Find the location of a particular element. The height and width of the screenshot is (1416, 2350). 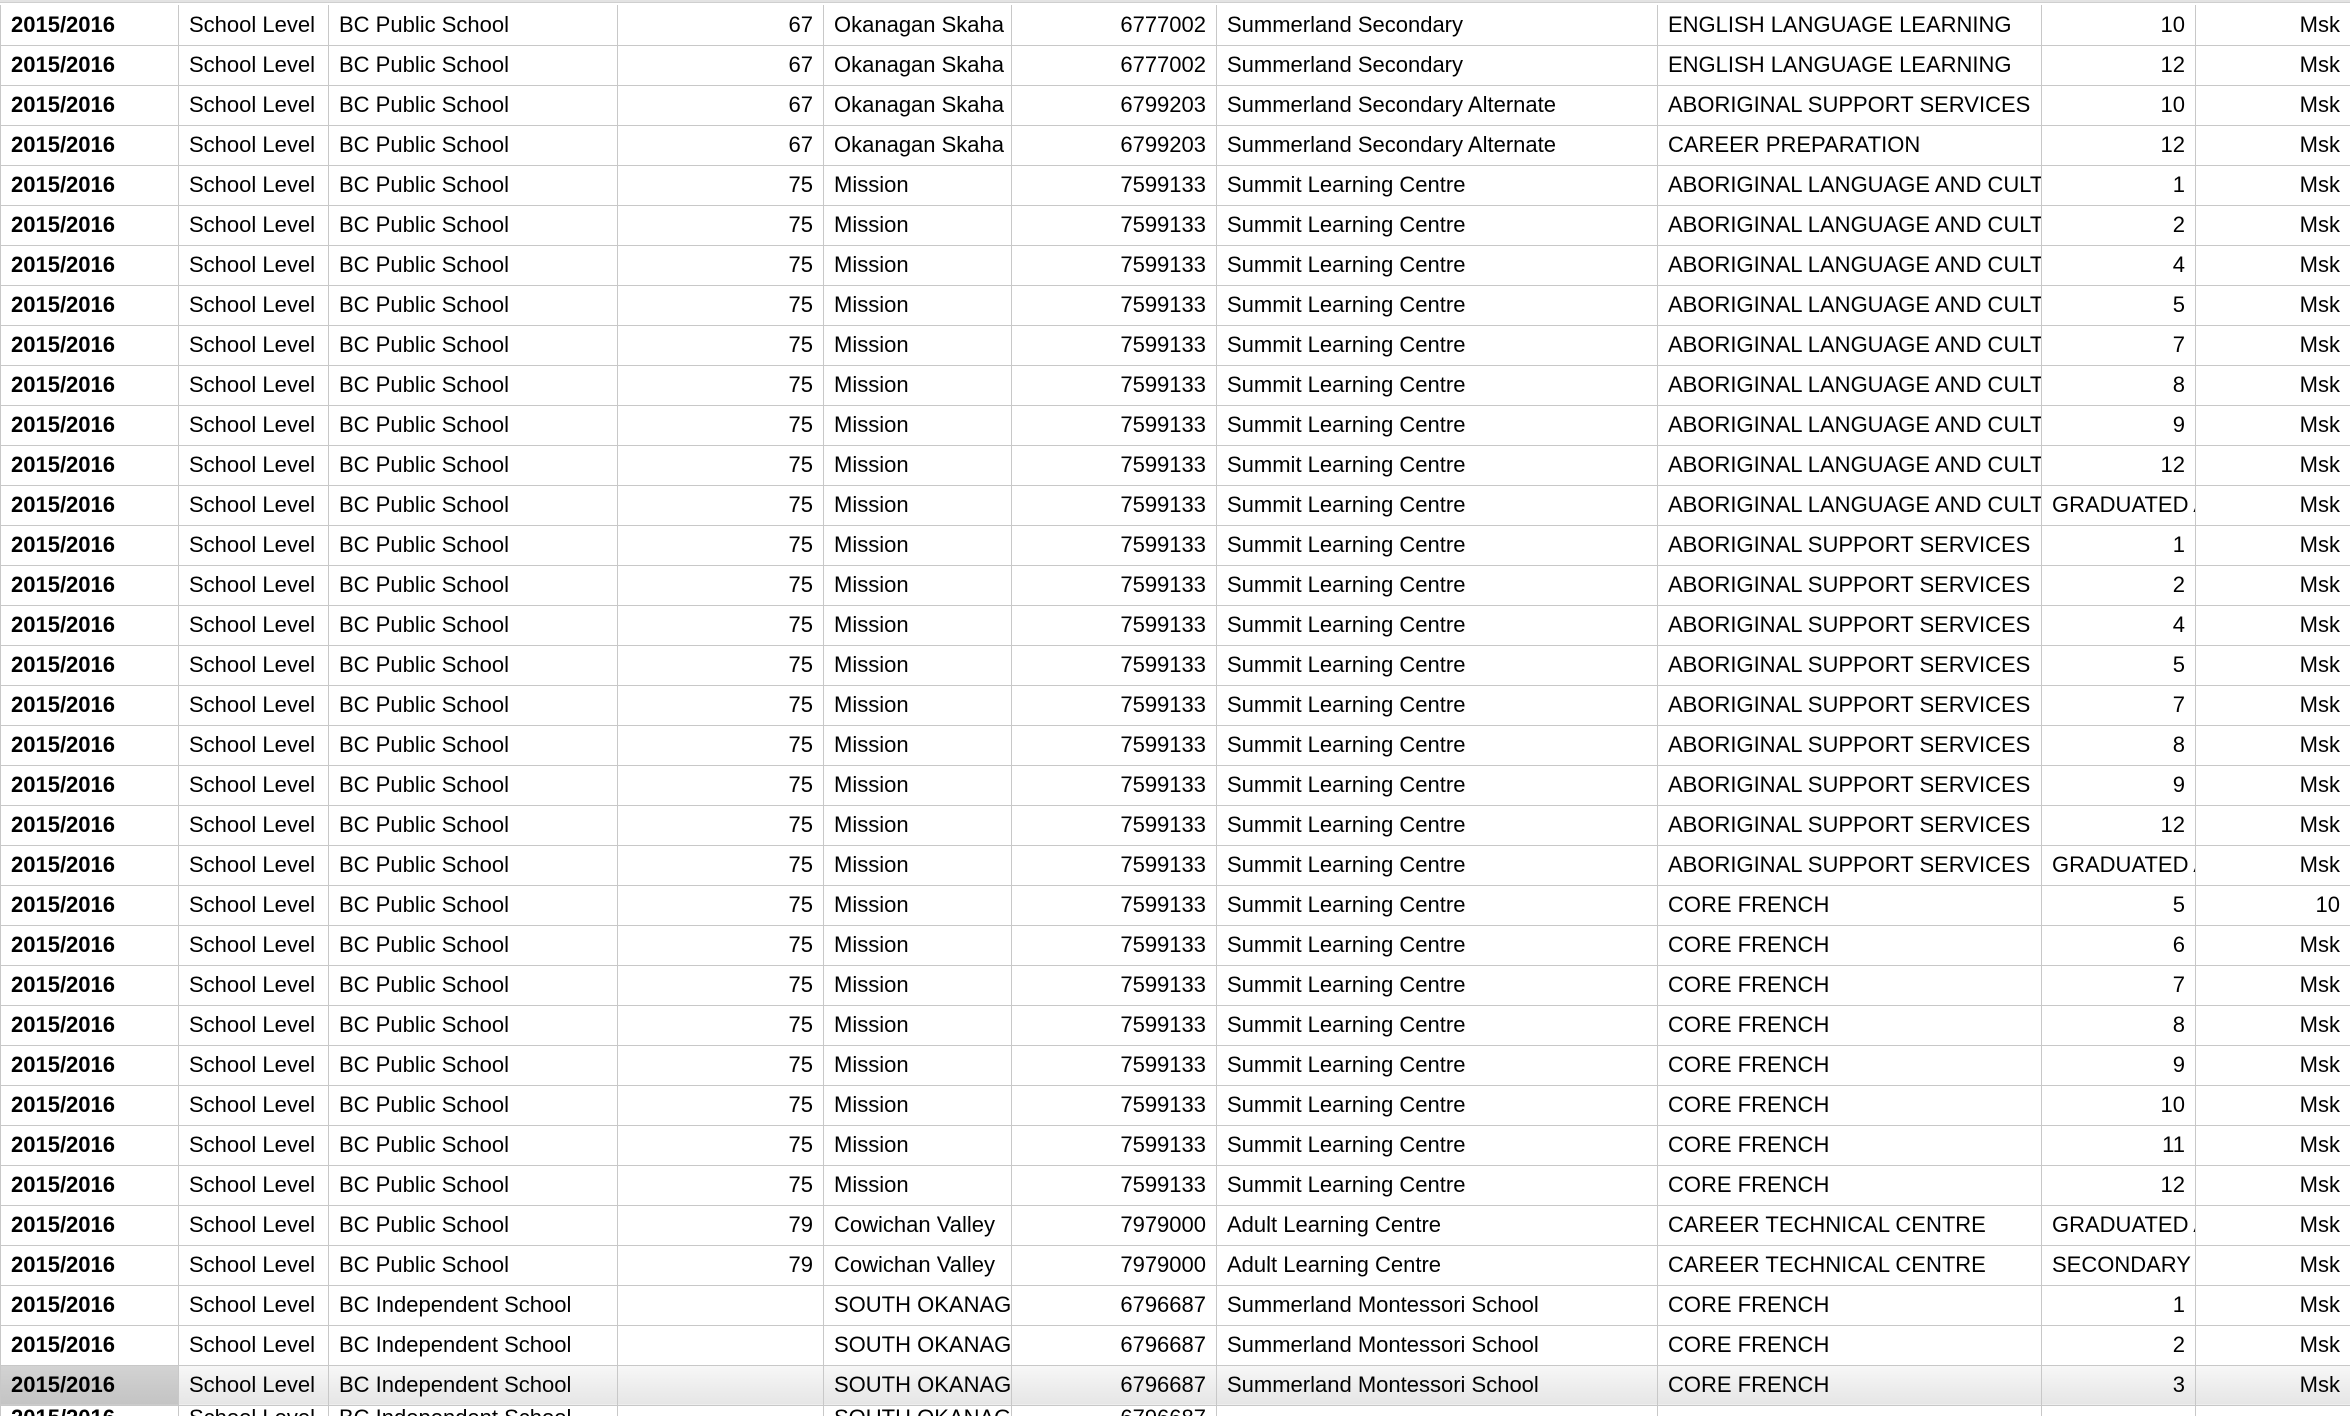

cell-grade: 1 is located at coordinates (2118, 1305).